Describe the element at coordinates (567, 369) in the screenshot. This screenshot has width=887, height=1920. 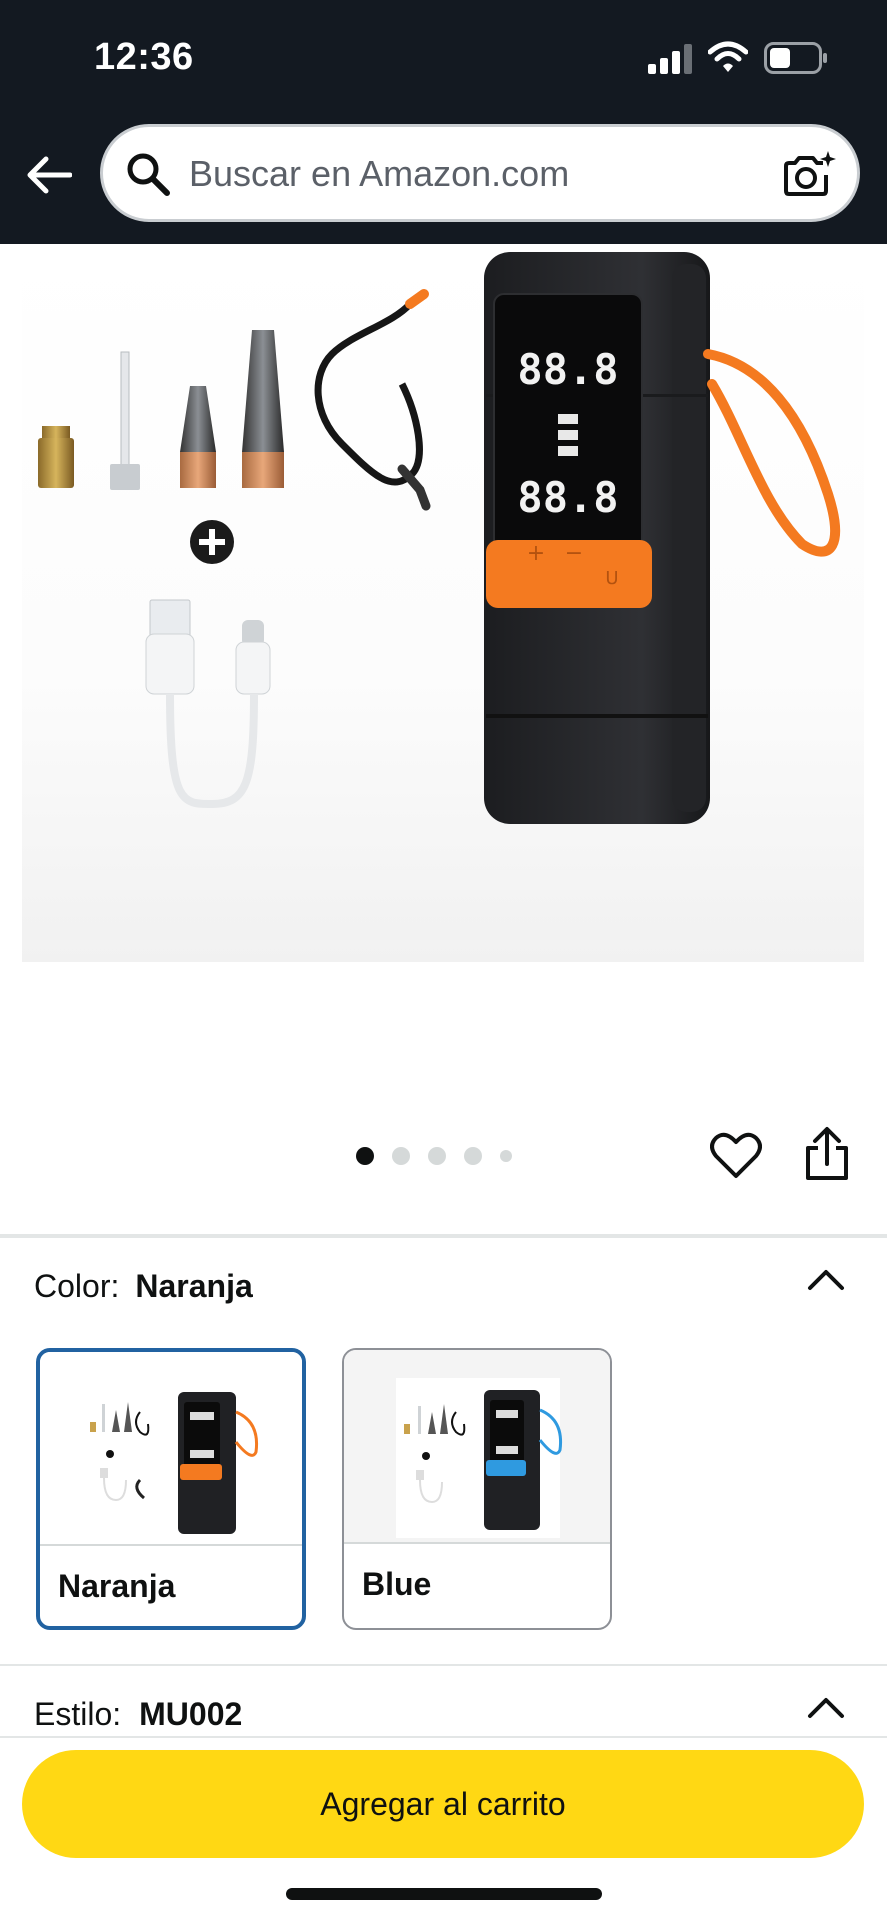
I see `display-row-1: 88.8` at that location.